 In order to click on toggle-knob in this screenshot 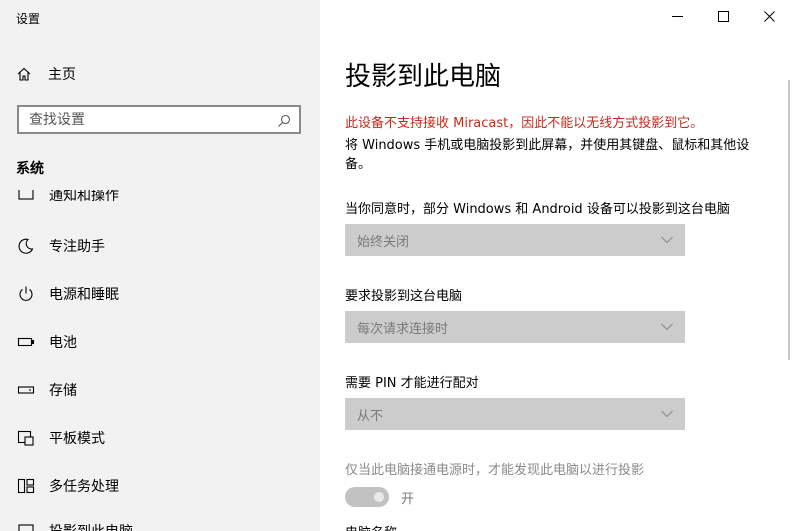, I will do `click(379, 497)`.